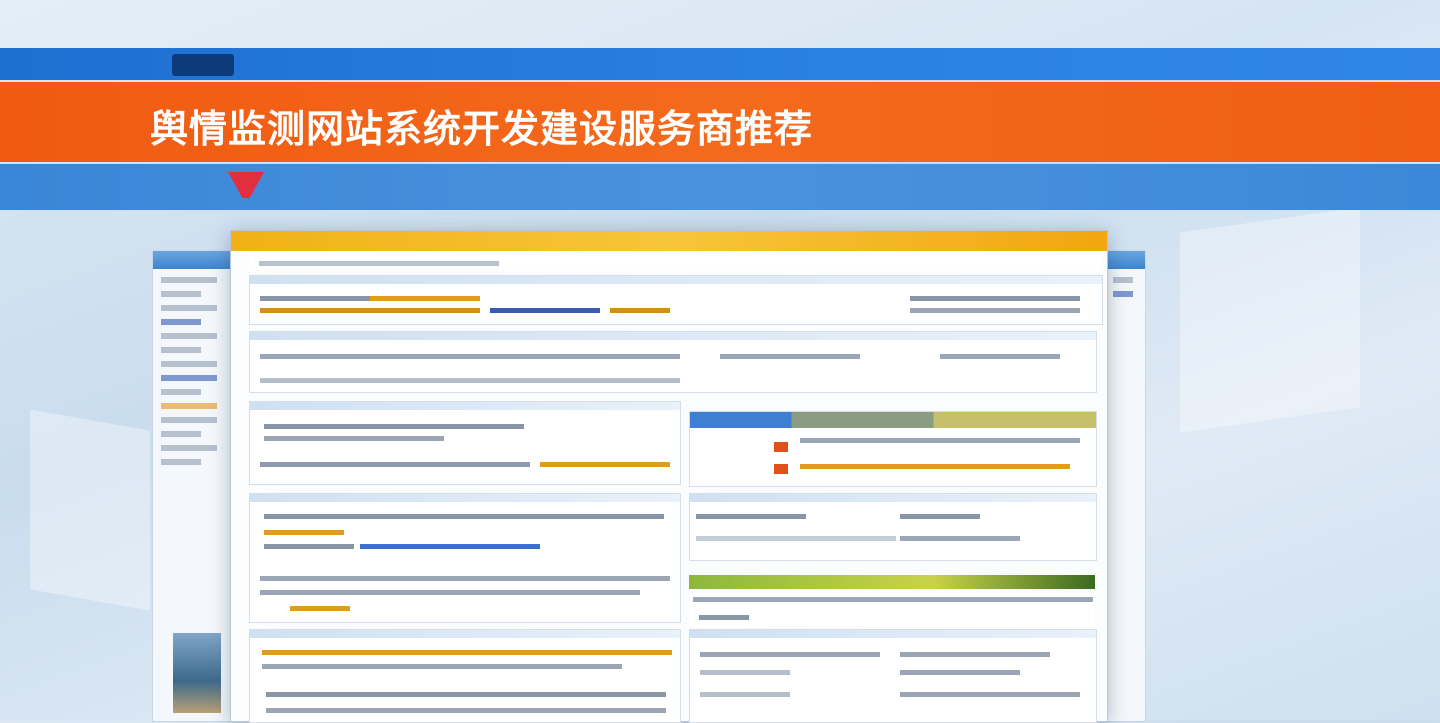 The image size is (1440, 723). What do you see at coordinates (482, 129) in the screenshot?
I see `page-headline: 舆情监测网站系统开发建设服务商推荐` at bounding box center [482, 129].